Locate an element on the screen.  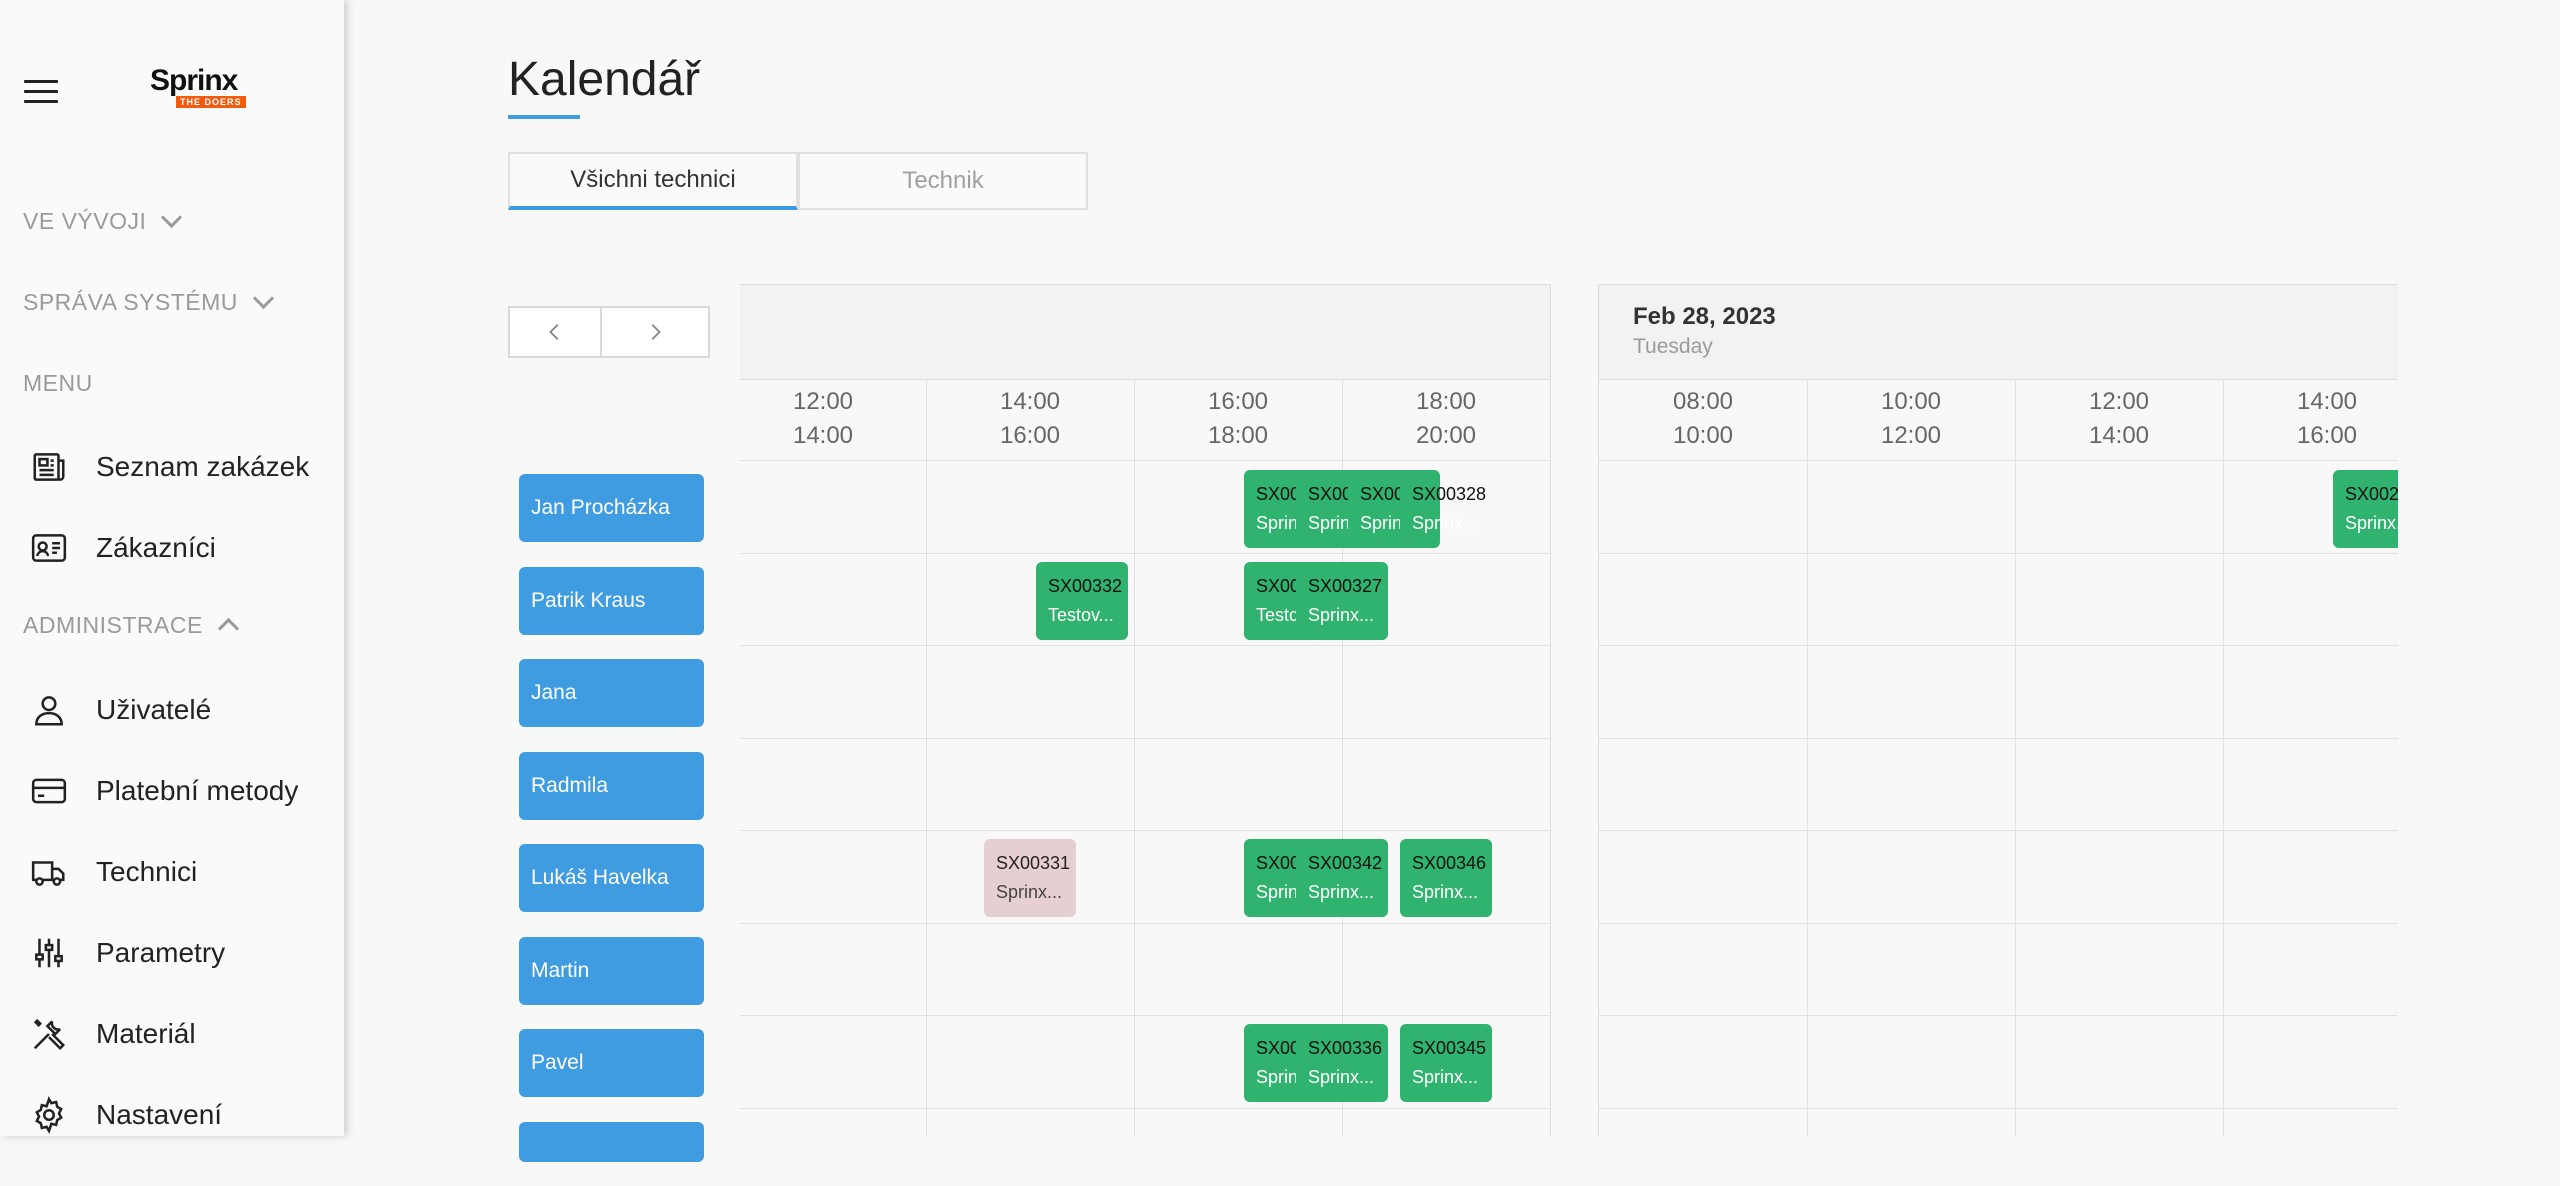
sidebar-item-label: Zákazníci is located at coordinates (156, 547).